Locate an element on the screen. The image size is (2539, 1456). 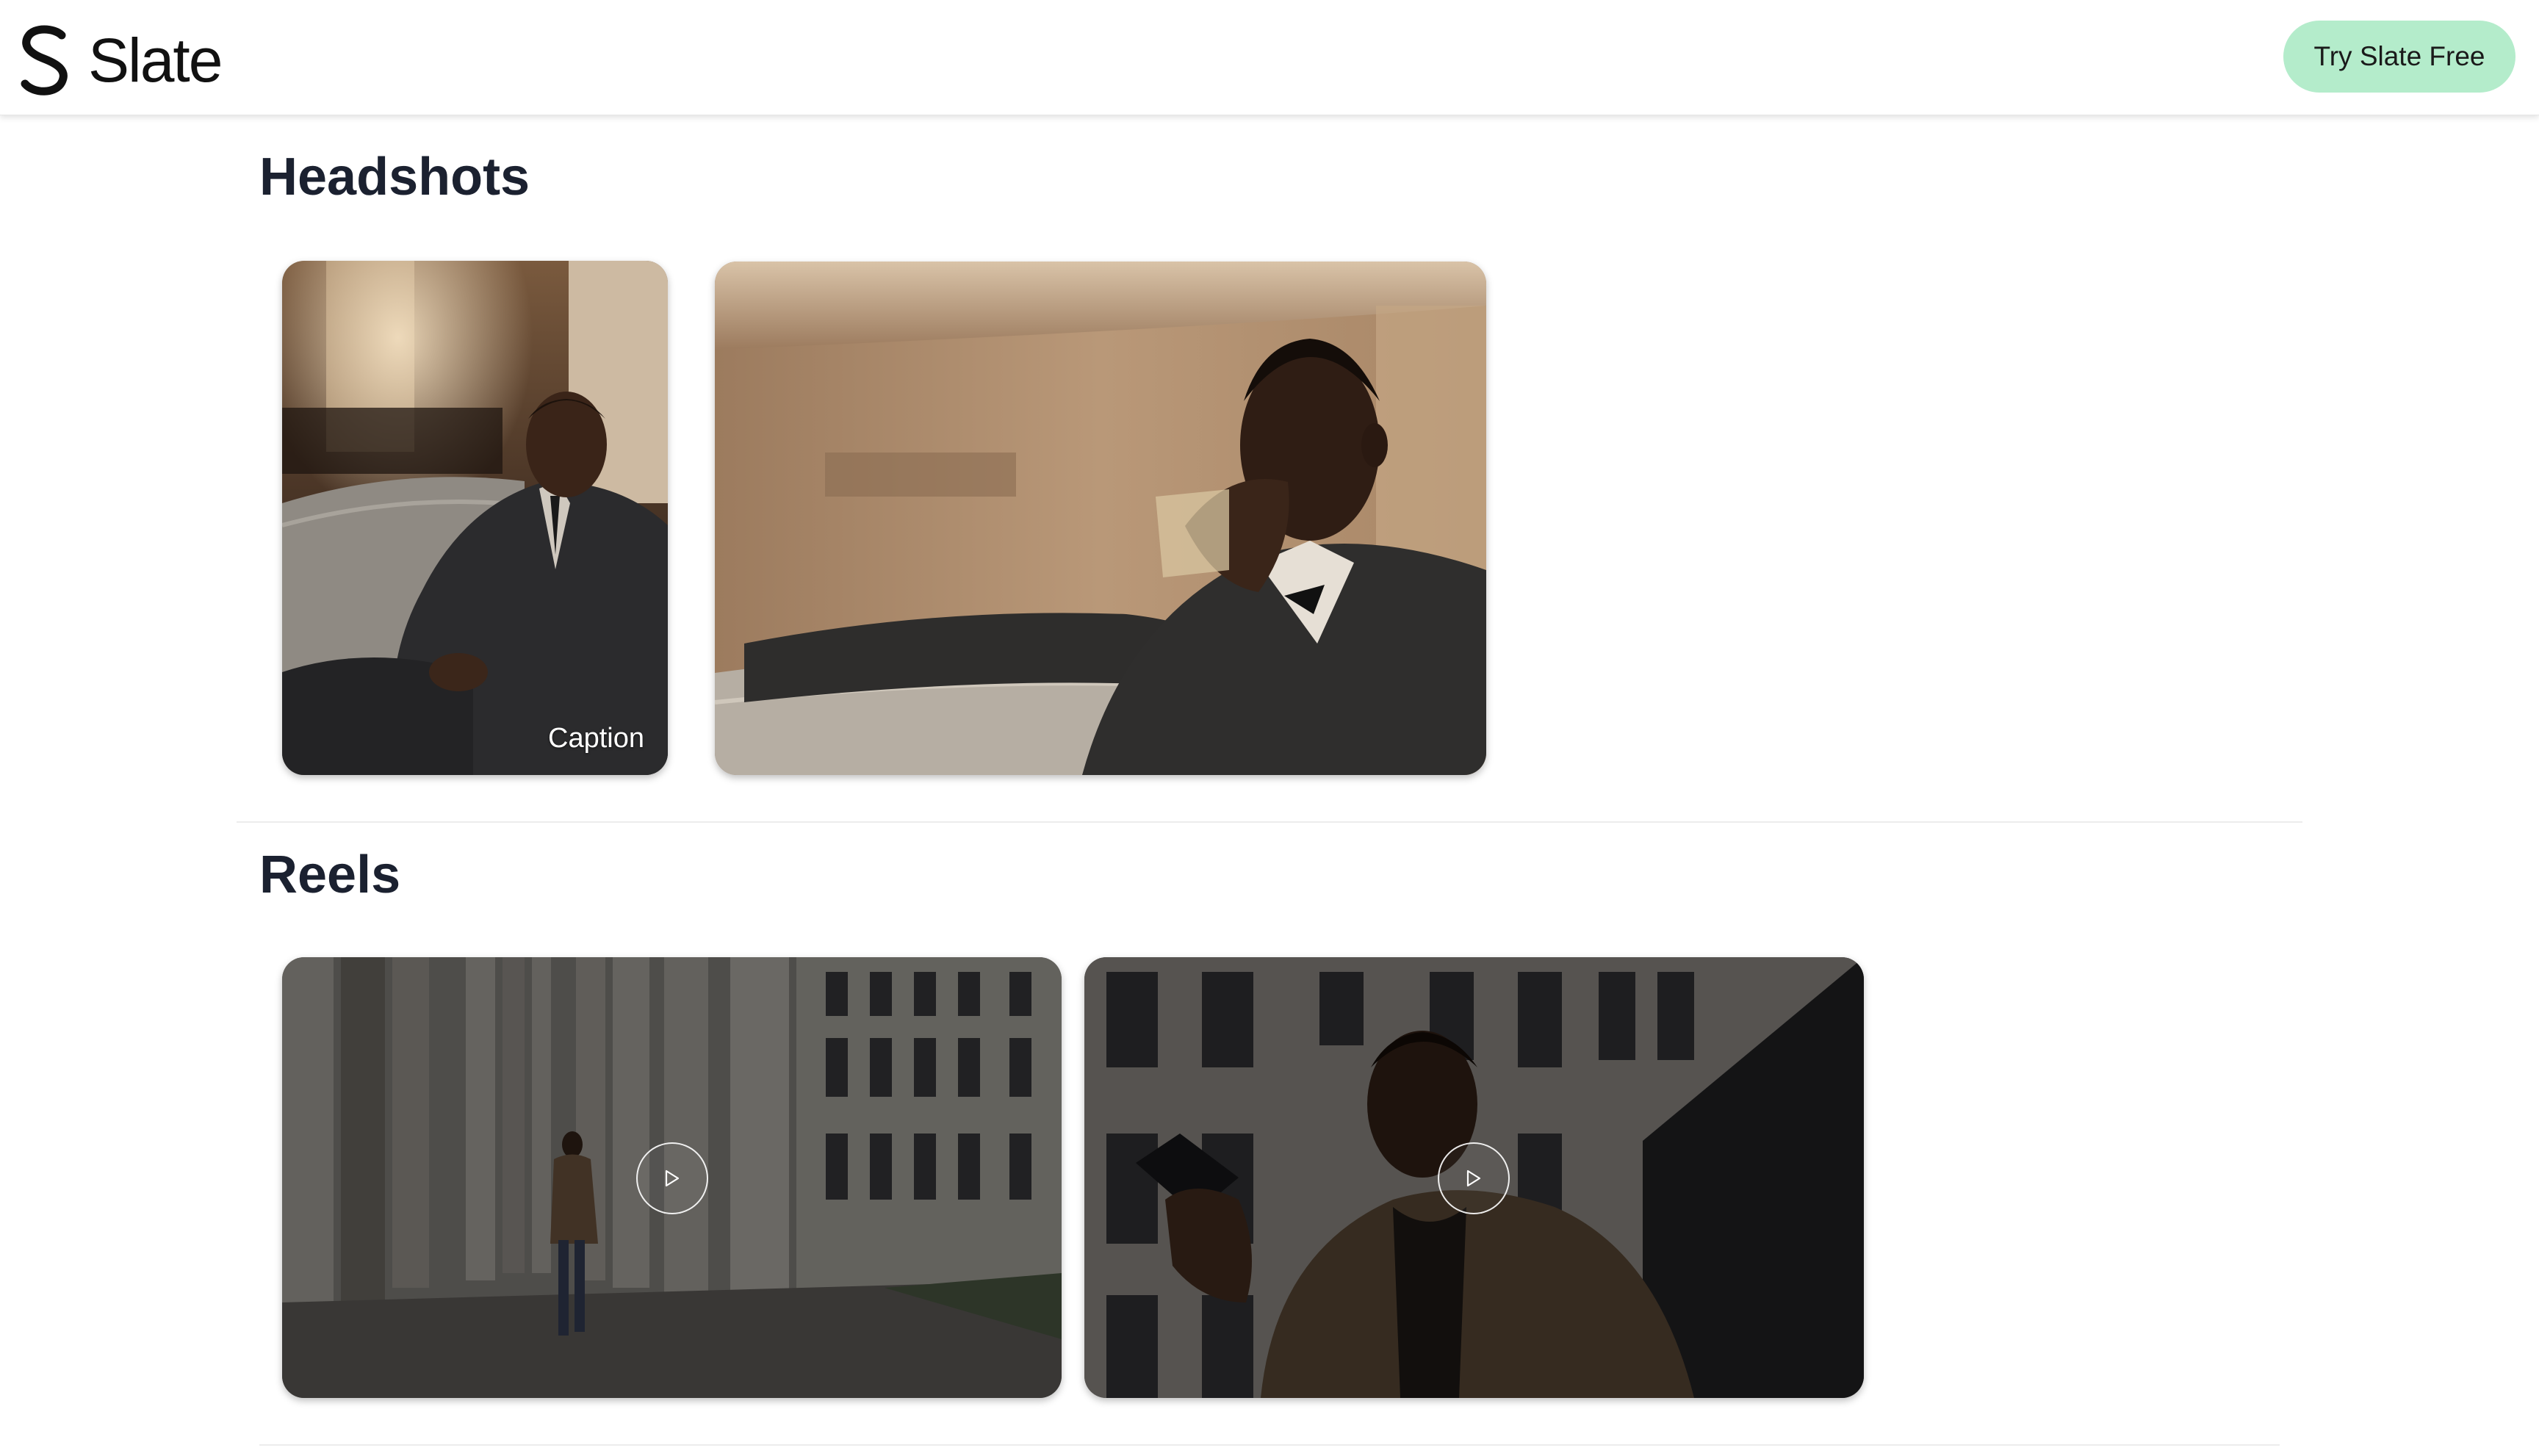
brand-name: Slate is located at coordinates (155, 60).